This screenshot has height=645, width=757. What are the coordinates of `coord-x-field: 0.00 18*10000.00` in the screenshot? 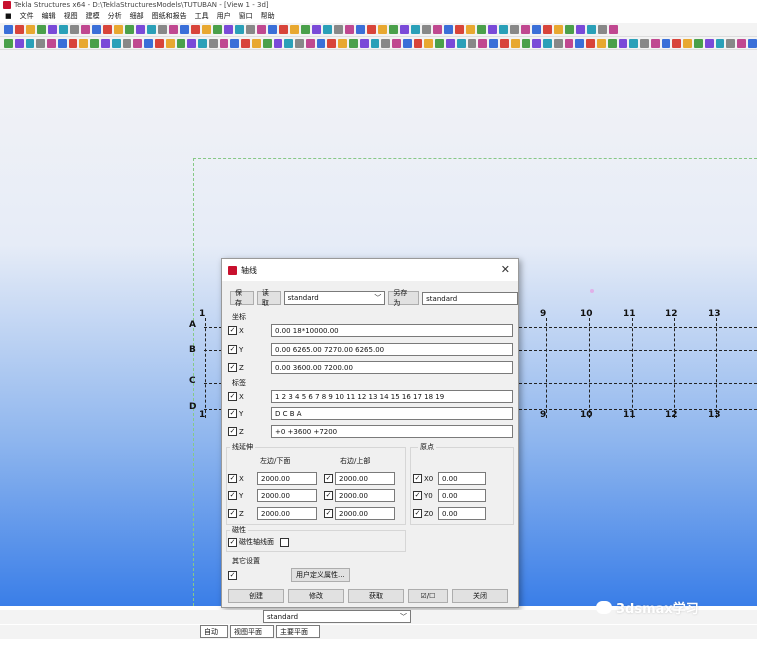 It's located at (392, 330).